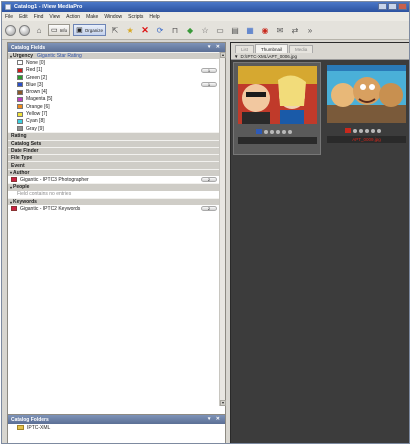  What do you see at coordinates (115, 30) in the screenshot?
I see `import-icon: ⇱` at bounding box center [115, 30].